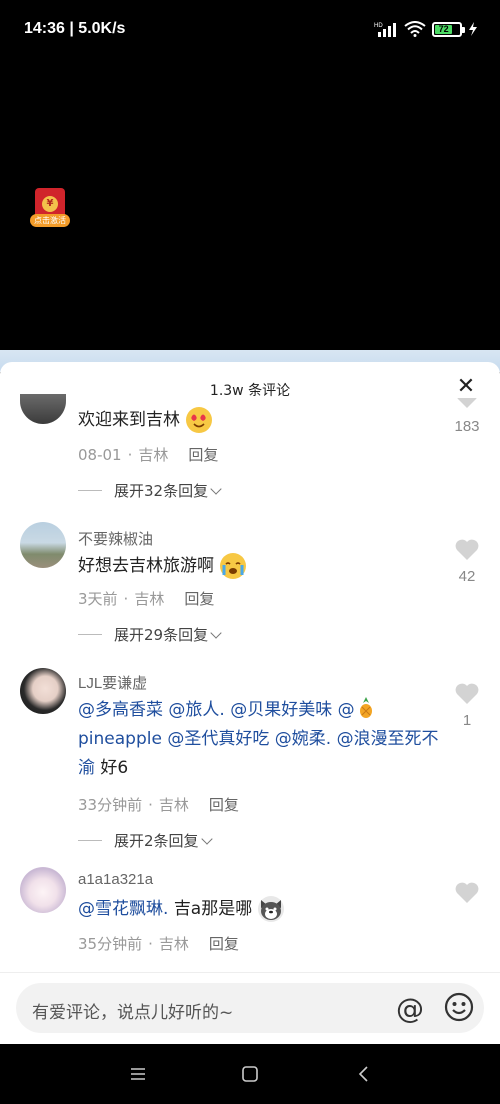 Image resolution: width=500 pixels, height=1104 pixels. I want to click on svg-text: HD, so click(378, 26).